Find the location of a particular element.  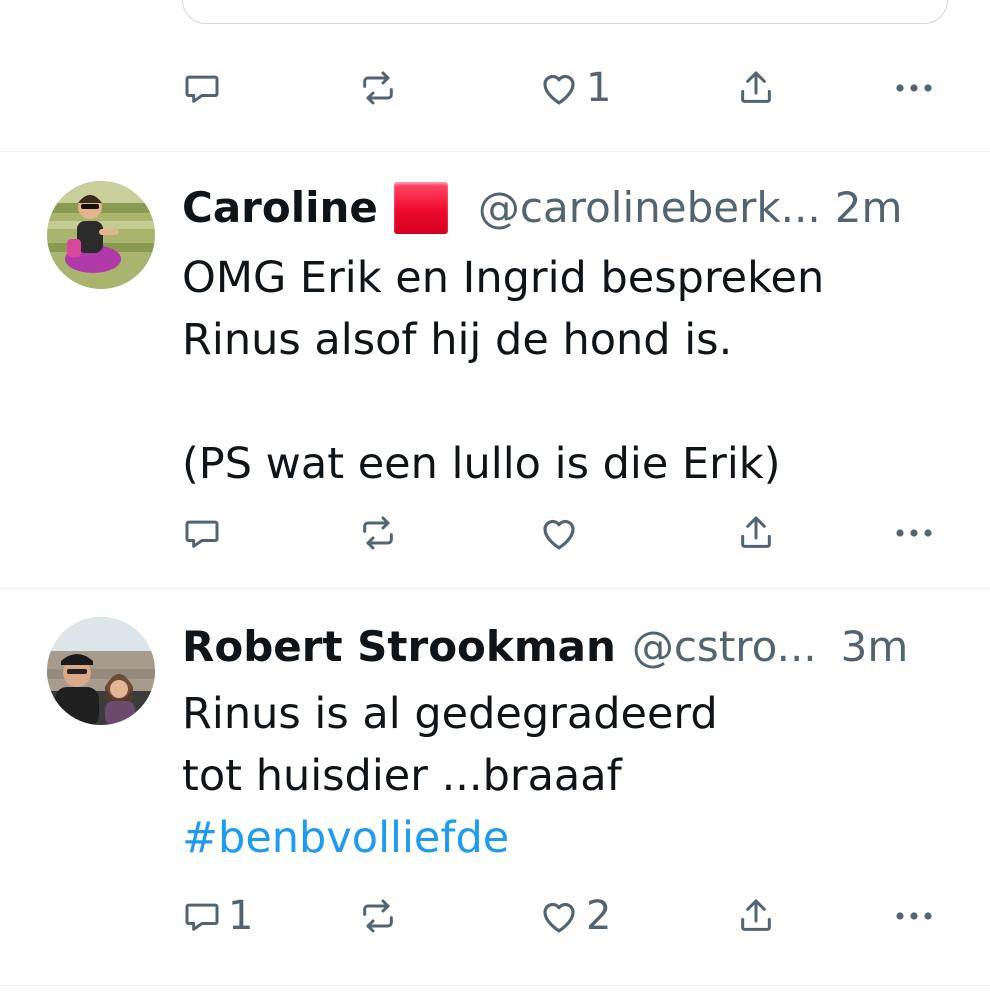

tweet-text-line: Rinus is al gedegradeerd is located at coordinates (450, 714).